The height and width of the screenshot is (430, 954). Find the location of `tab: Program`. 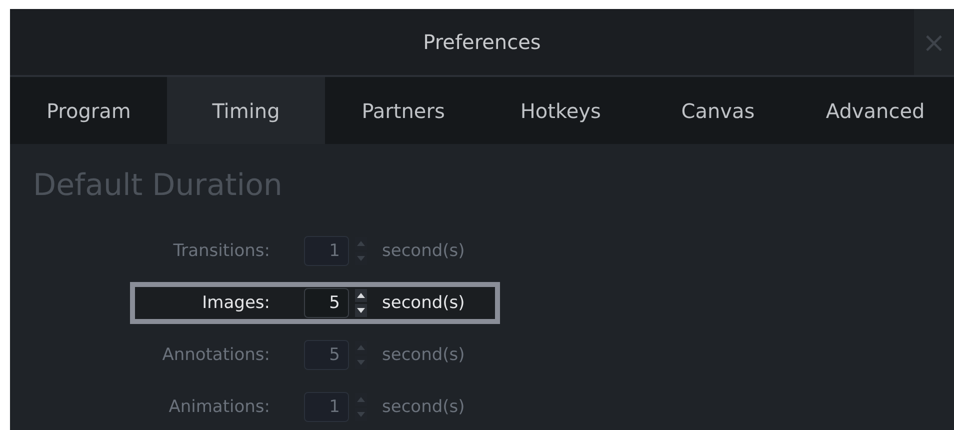

tab: Program is located at coordinates (89, 110).